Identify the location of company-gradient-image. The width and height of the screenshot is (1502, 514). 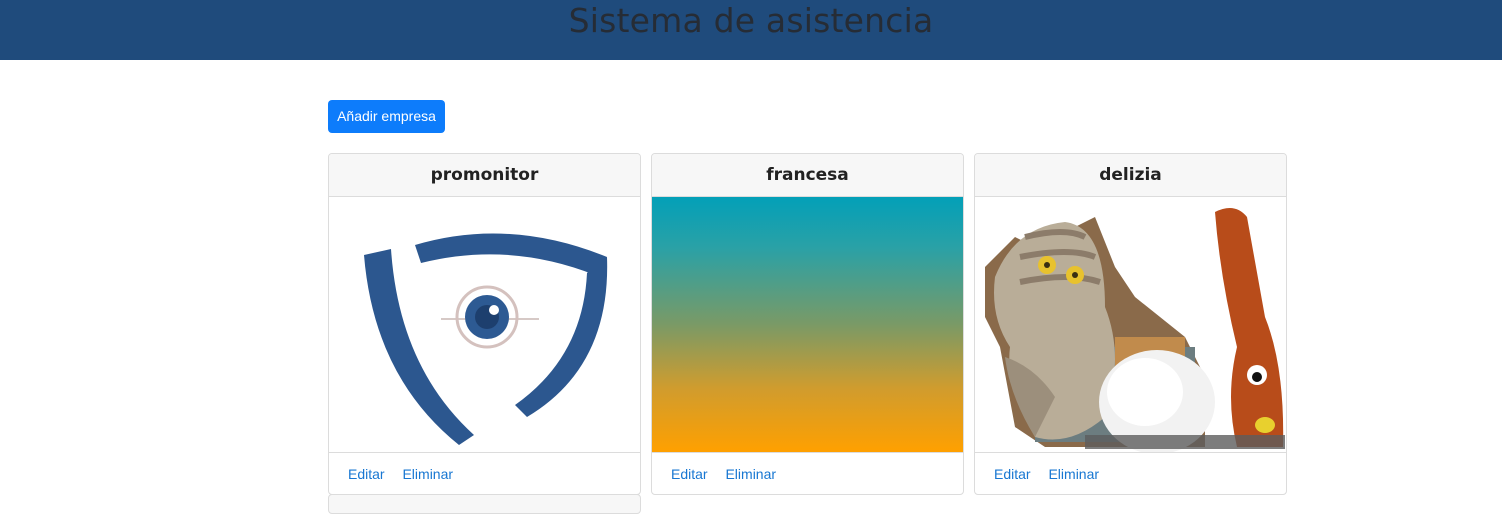
(807, 324).